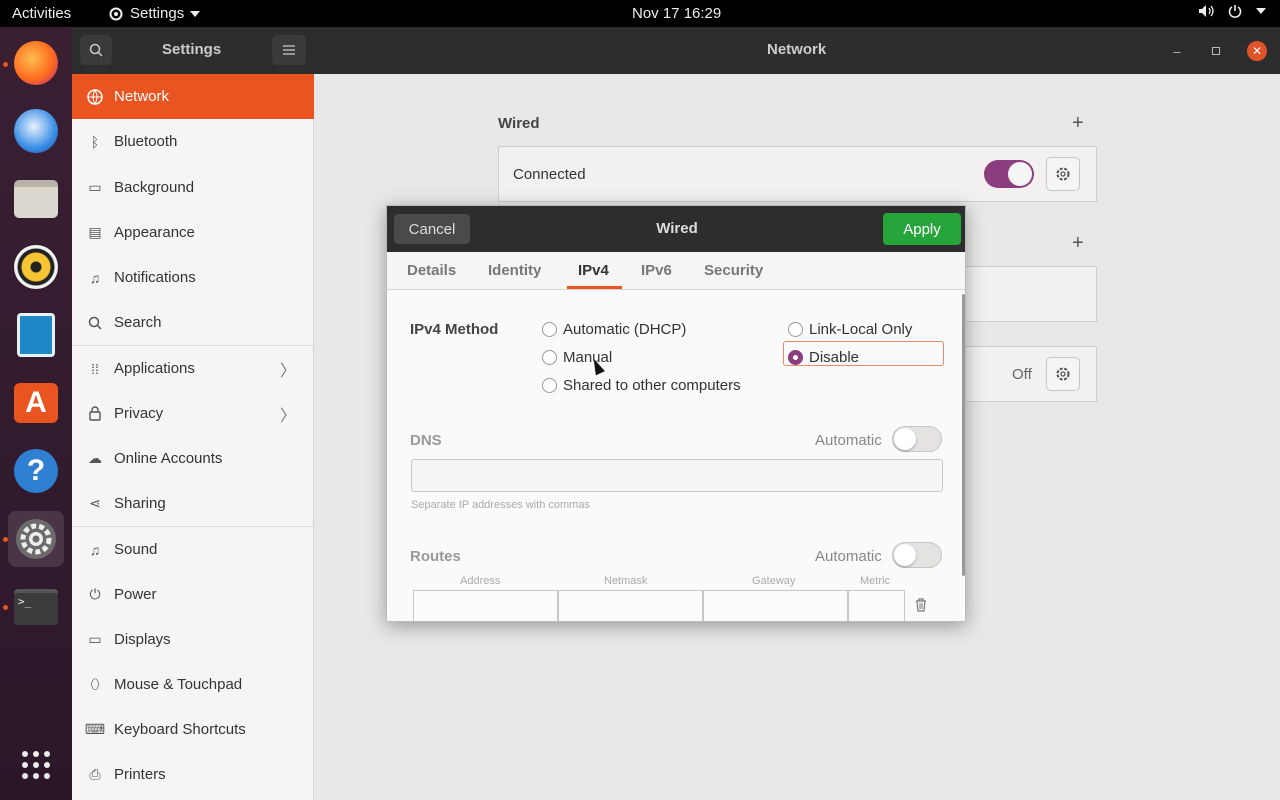  I want to click on sidebar-item-privacy: Privacy 〉, so click(193, 413).